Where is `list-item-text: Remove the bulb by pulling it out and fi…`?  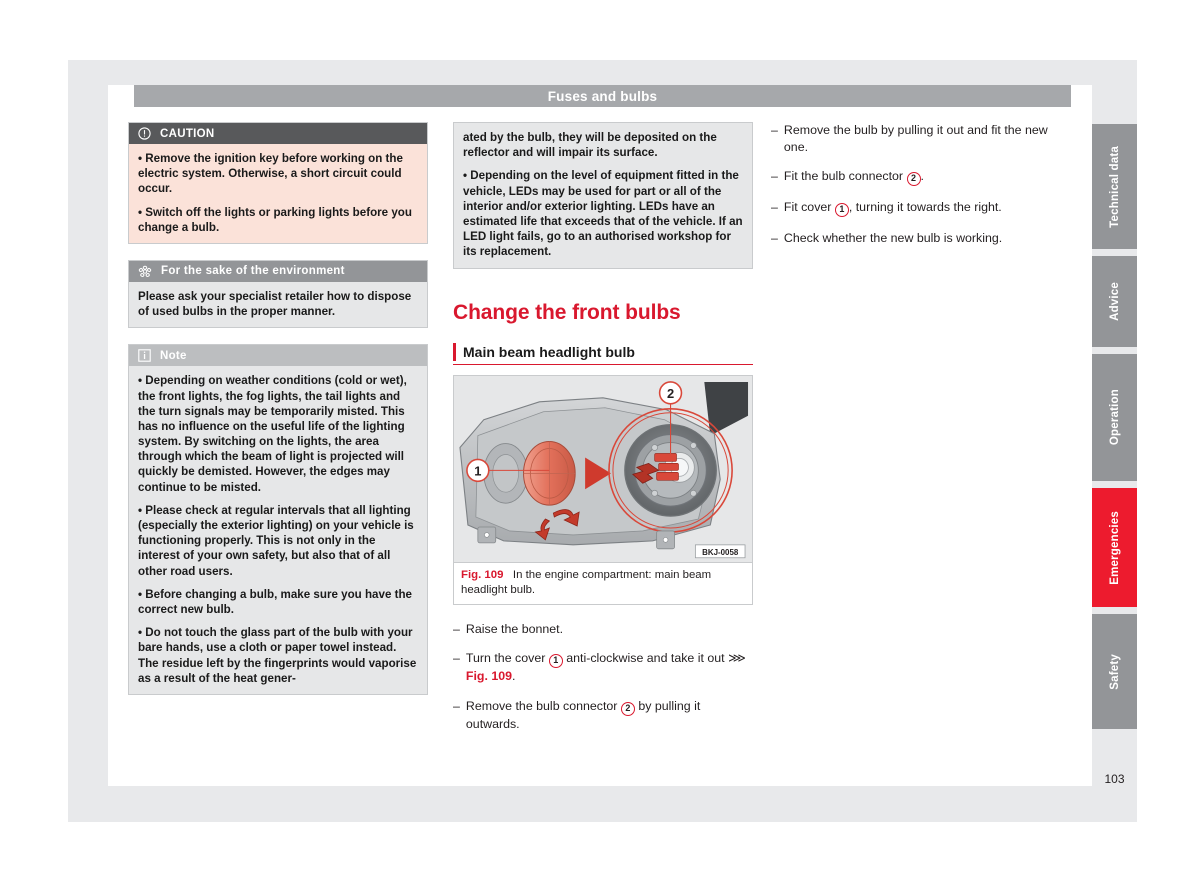 list-item-text: Remove the bulb by pulling it out and fi… is located at coordinates (927, 138).